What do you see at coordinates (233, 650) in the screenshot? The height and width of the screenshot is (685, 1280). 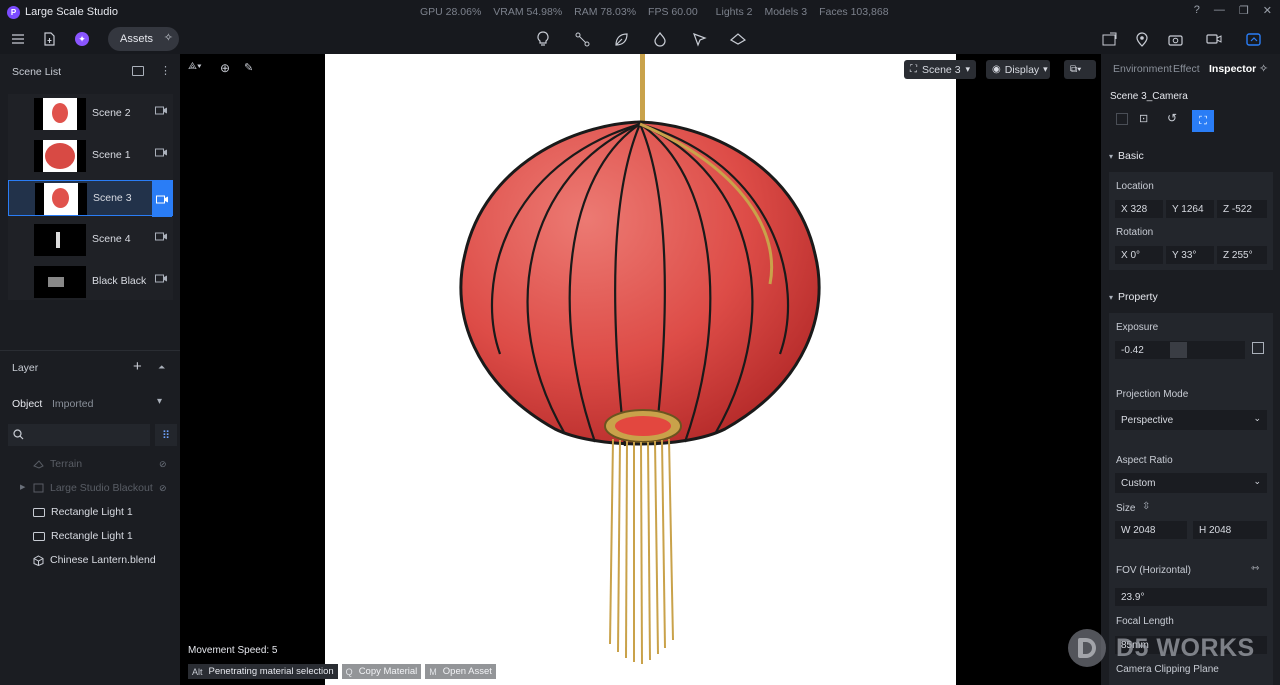 I see `movement-speed: Movement Speed: 5` at bounding box center [233, 650].